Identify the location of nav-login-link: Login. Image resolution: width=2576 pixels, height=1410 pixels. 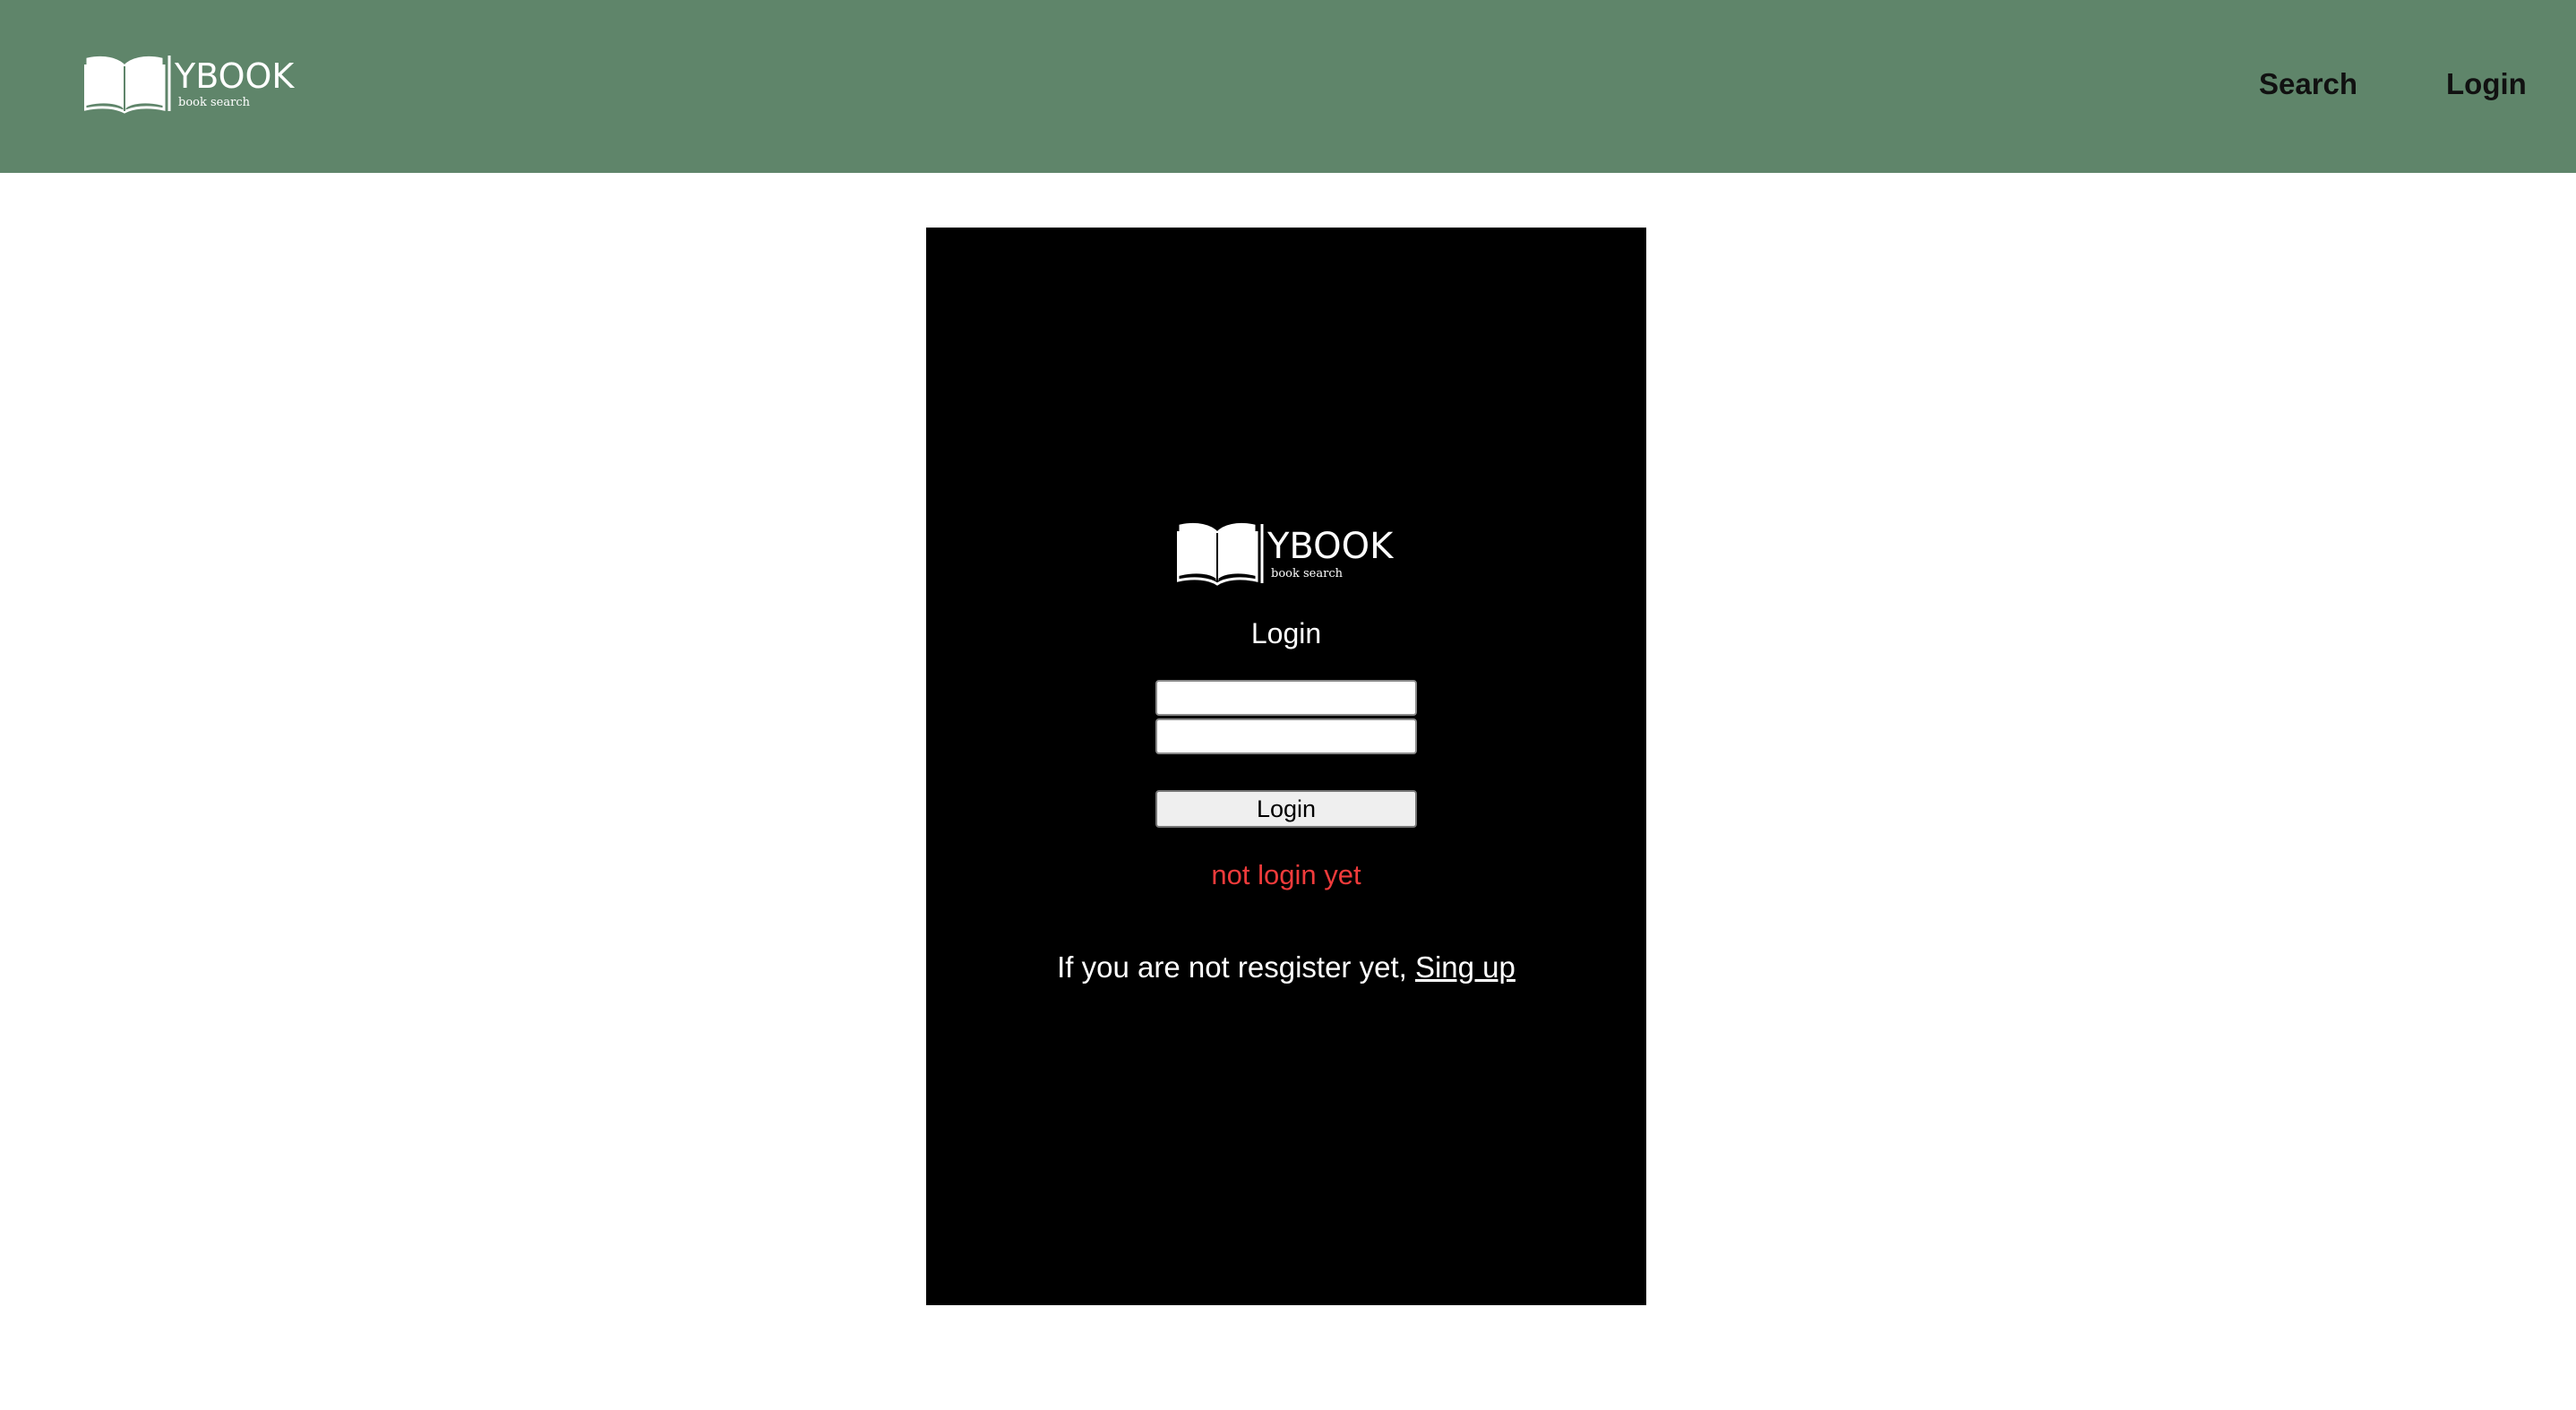
(2486, 84).